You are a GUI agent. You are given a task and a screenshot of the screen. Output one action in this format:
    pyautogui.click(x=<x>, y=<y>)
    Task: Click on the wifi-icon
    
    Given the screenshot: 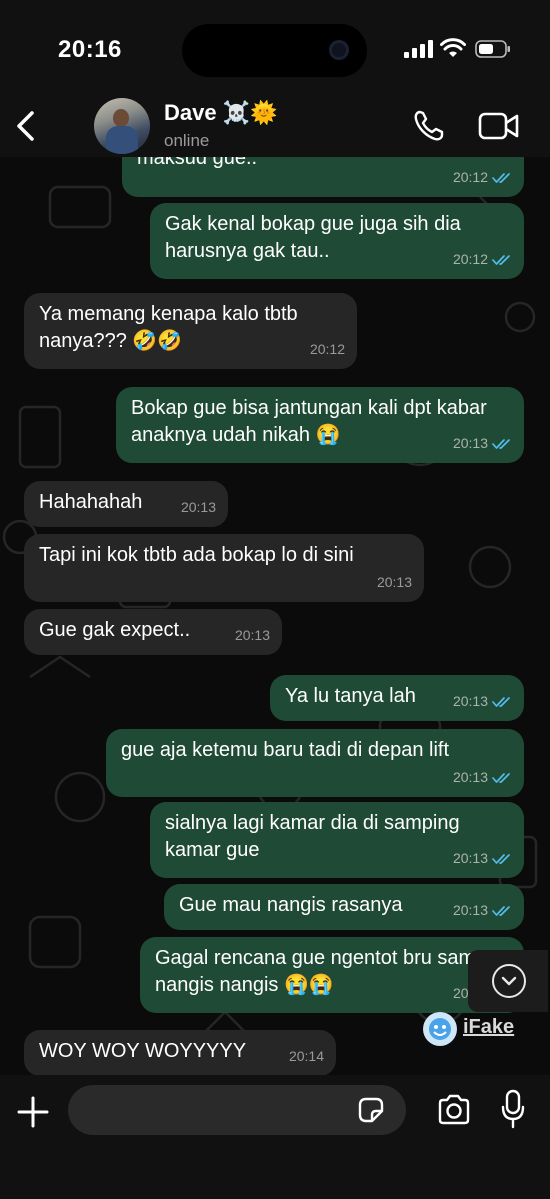 What is the action you would take?
    pyautogui.click(x=453, y=47)
    